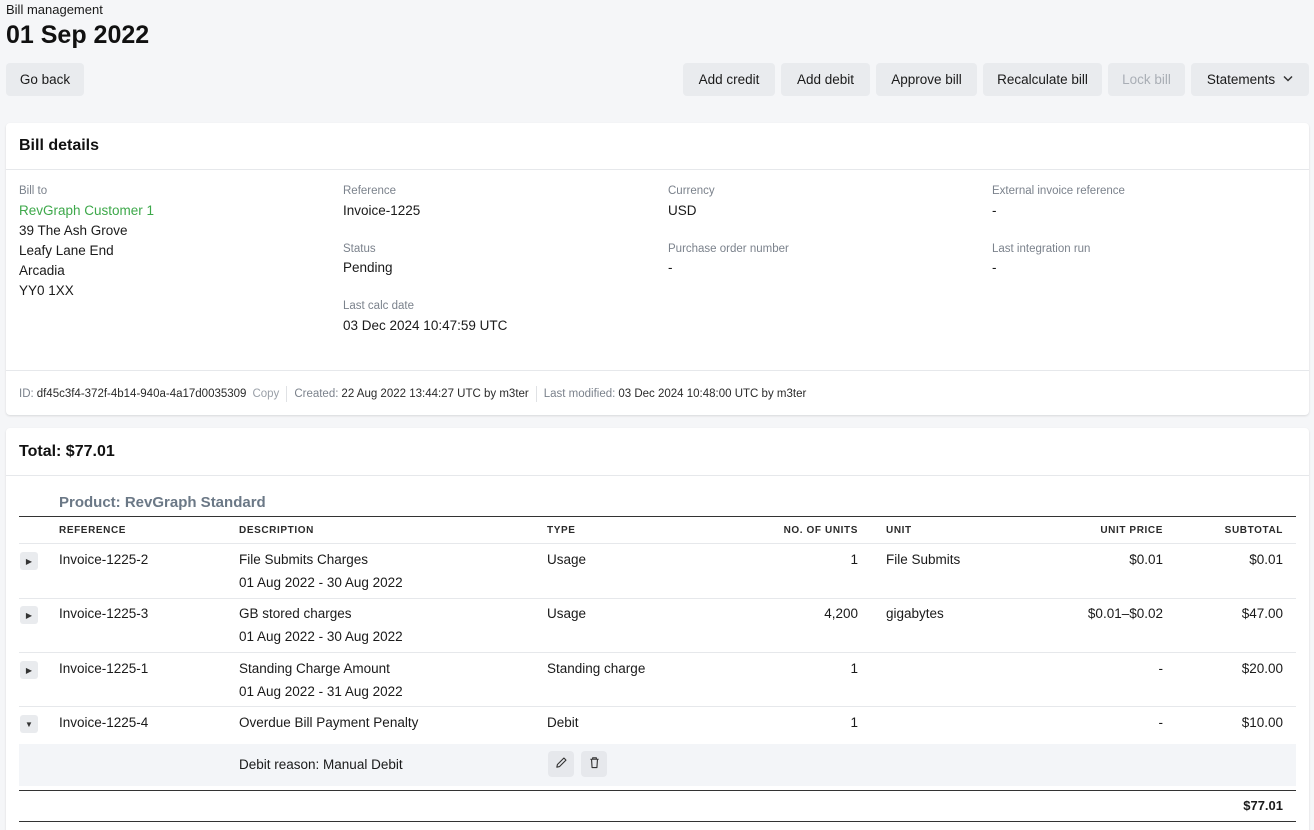 The height and width of the screenshot is (830, 1314). I want to click on row-reference: Invoice-1225-1, so click(104, 668).